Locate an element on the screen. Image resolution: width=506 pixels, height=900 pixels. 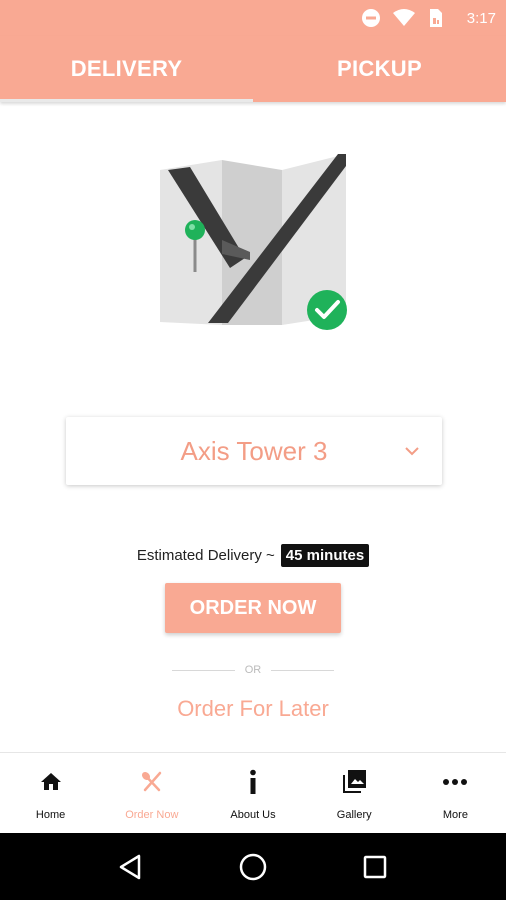
estimated-delivery: Estimated Delivery ~ 45 minutes is located at coordinates (253, 555).